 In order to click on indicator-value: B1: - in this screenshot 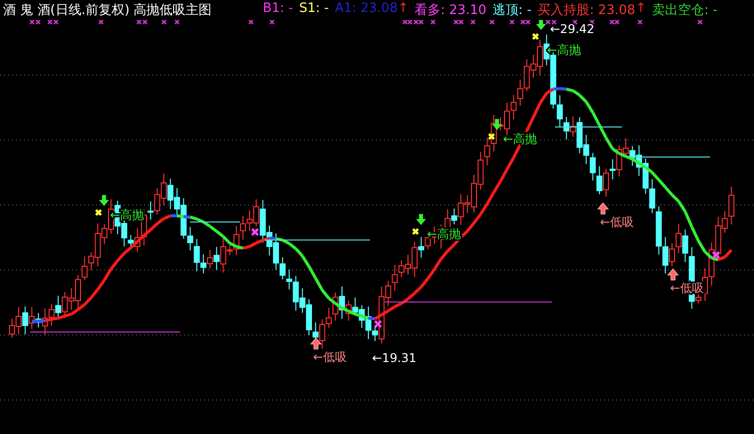, I will do `click(278, 9)`.